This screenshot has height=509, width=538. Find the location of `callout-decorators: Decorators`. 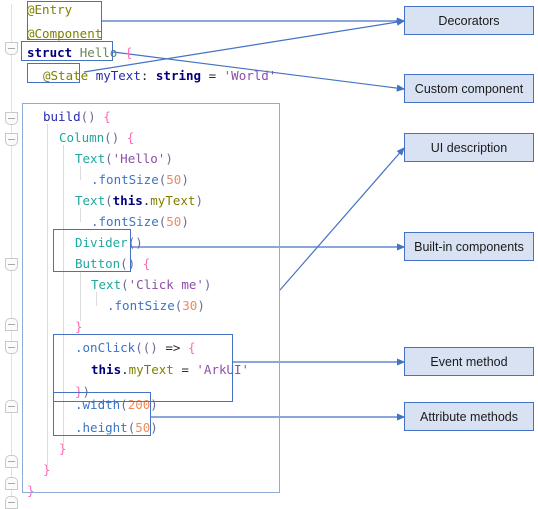

callout-decorators: Decorators is located at coordinates (469, 20).